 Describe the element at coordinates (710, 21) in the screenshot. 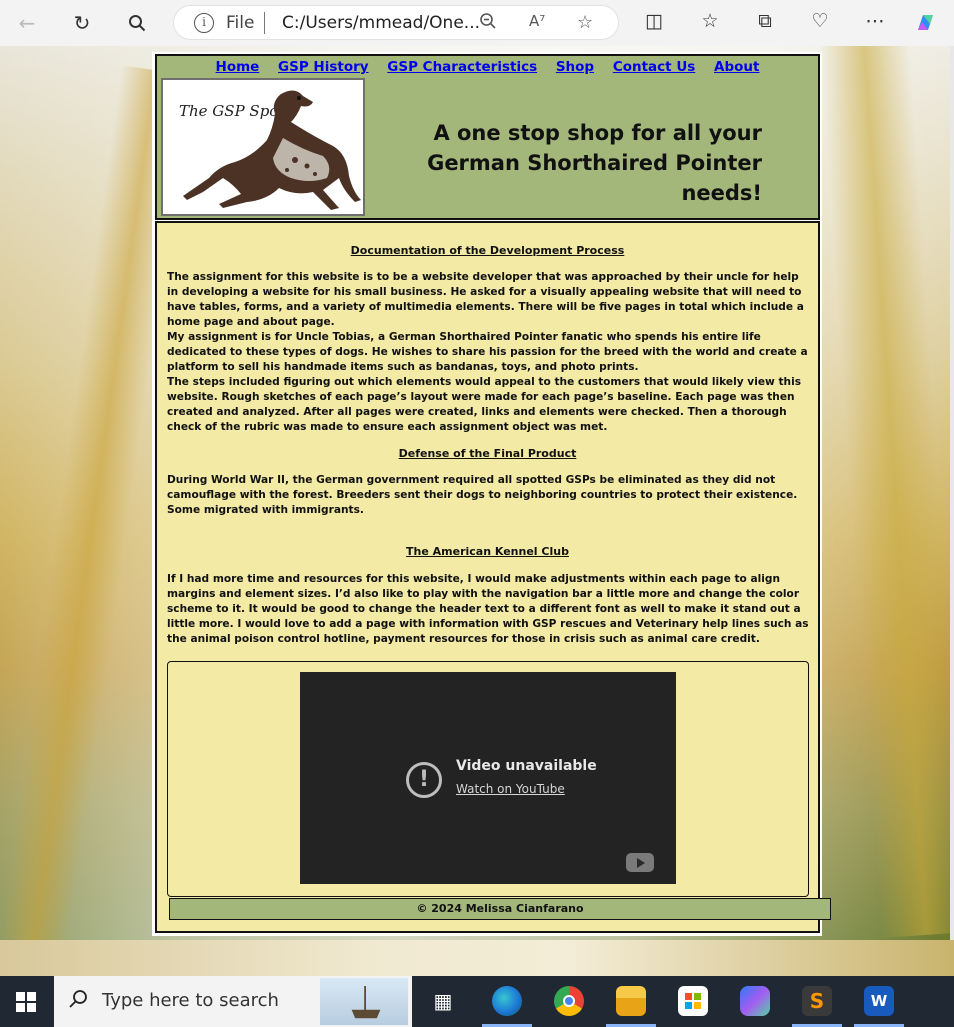

I see `favorites-icon: ☆` at that location.